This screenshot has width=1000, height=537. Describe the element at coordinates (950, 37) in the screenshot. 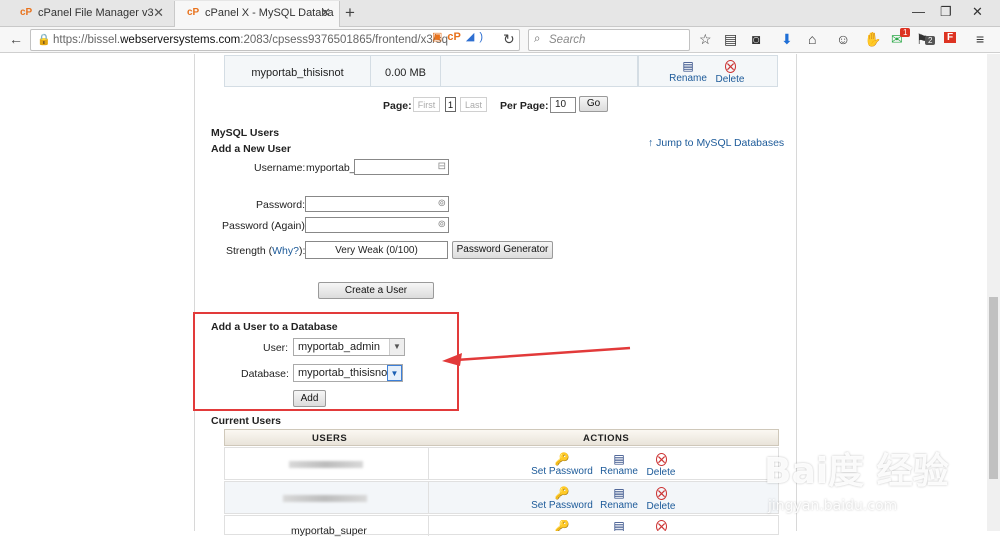

I see `f-extension-icon: F` at that location.